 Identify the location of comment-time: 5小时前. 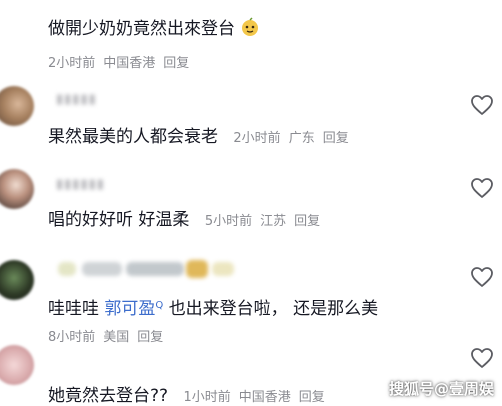
(228, 221).